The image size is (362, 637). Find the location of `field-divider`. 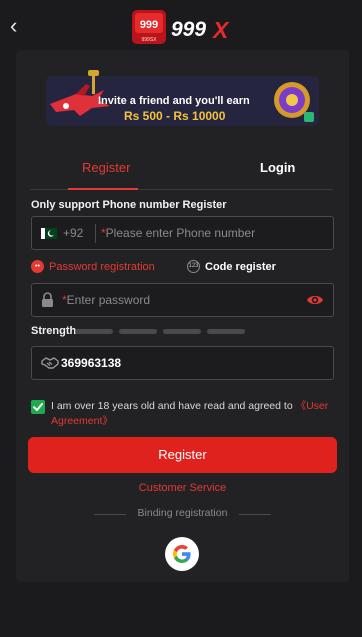

field-divider is located at coordinates (95, 233).